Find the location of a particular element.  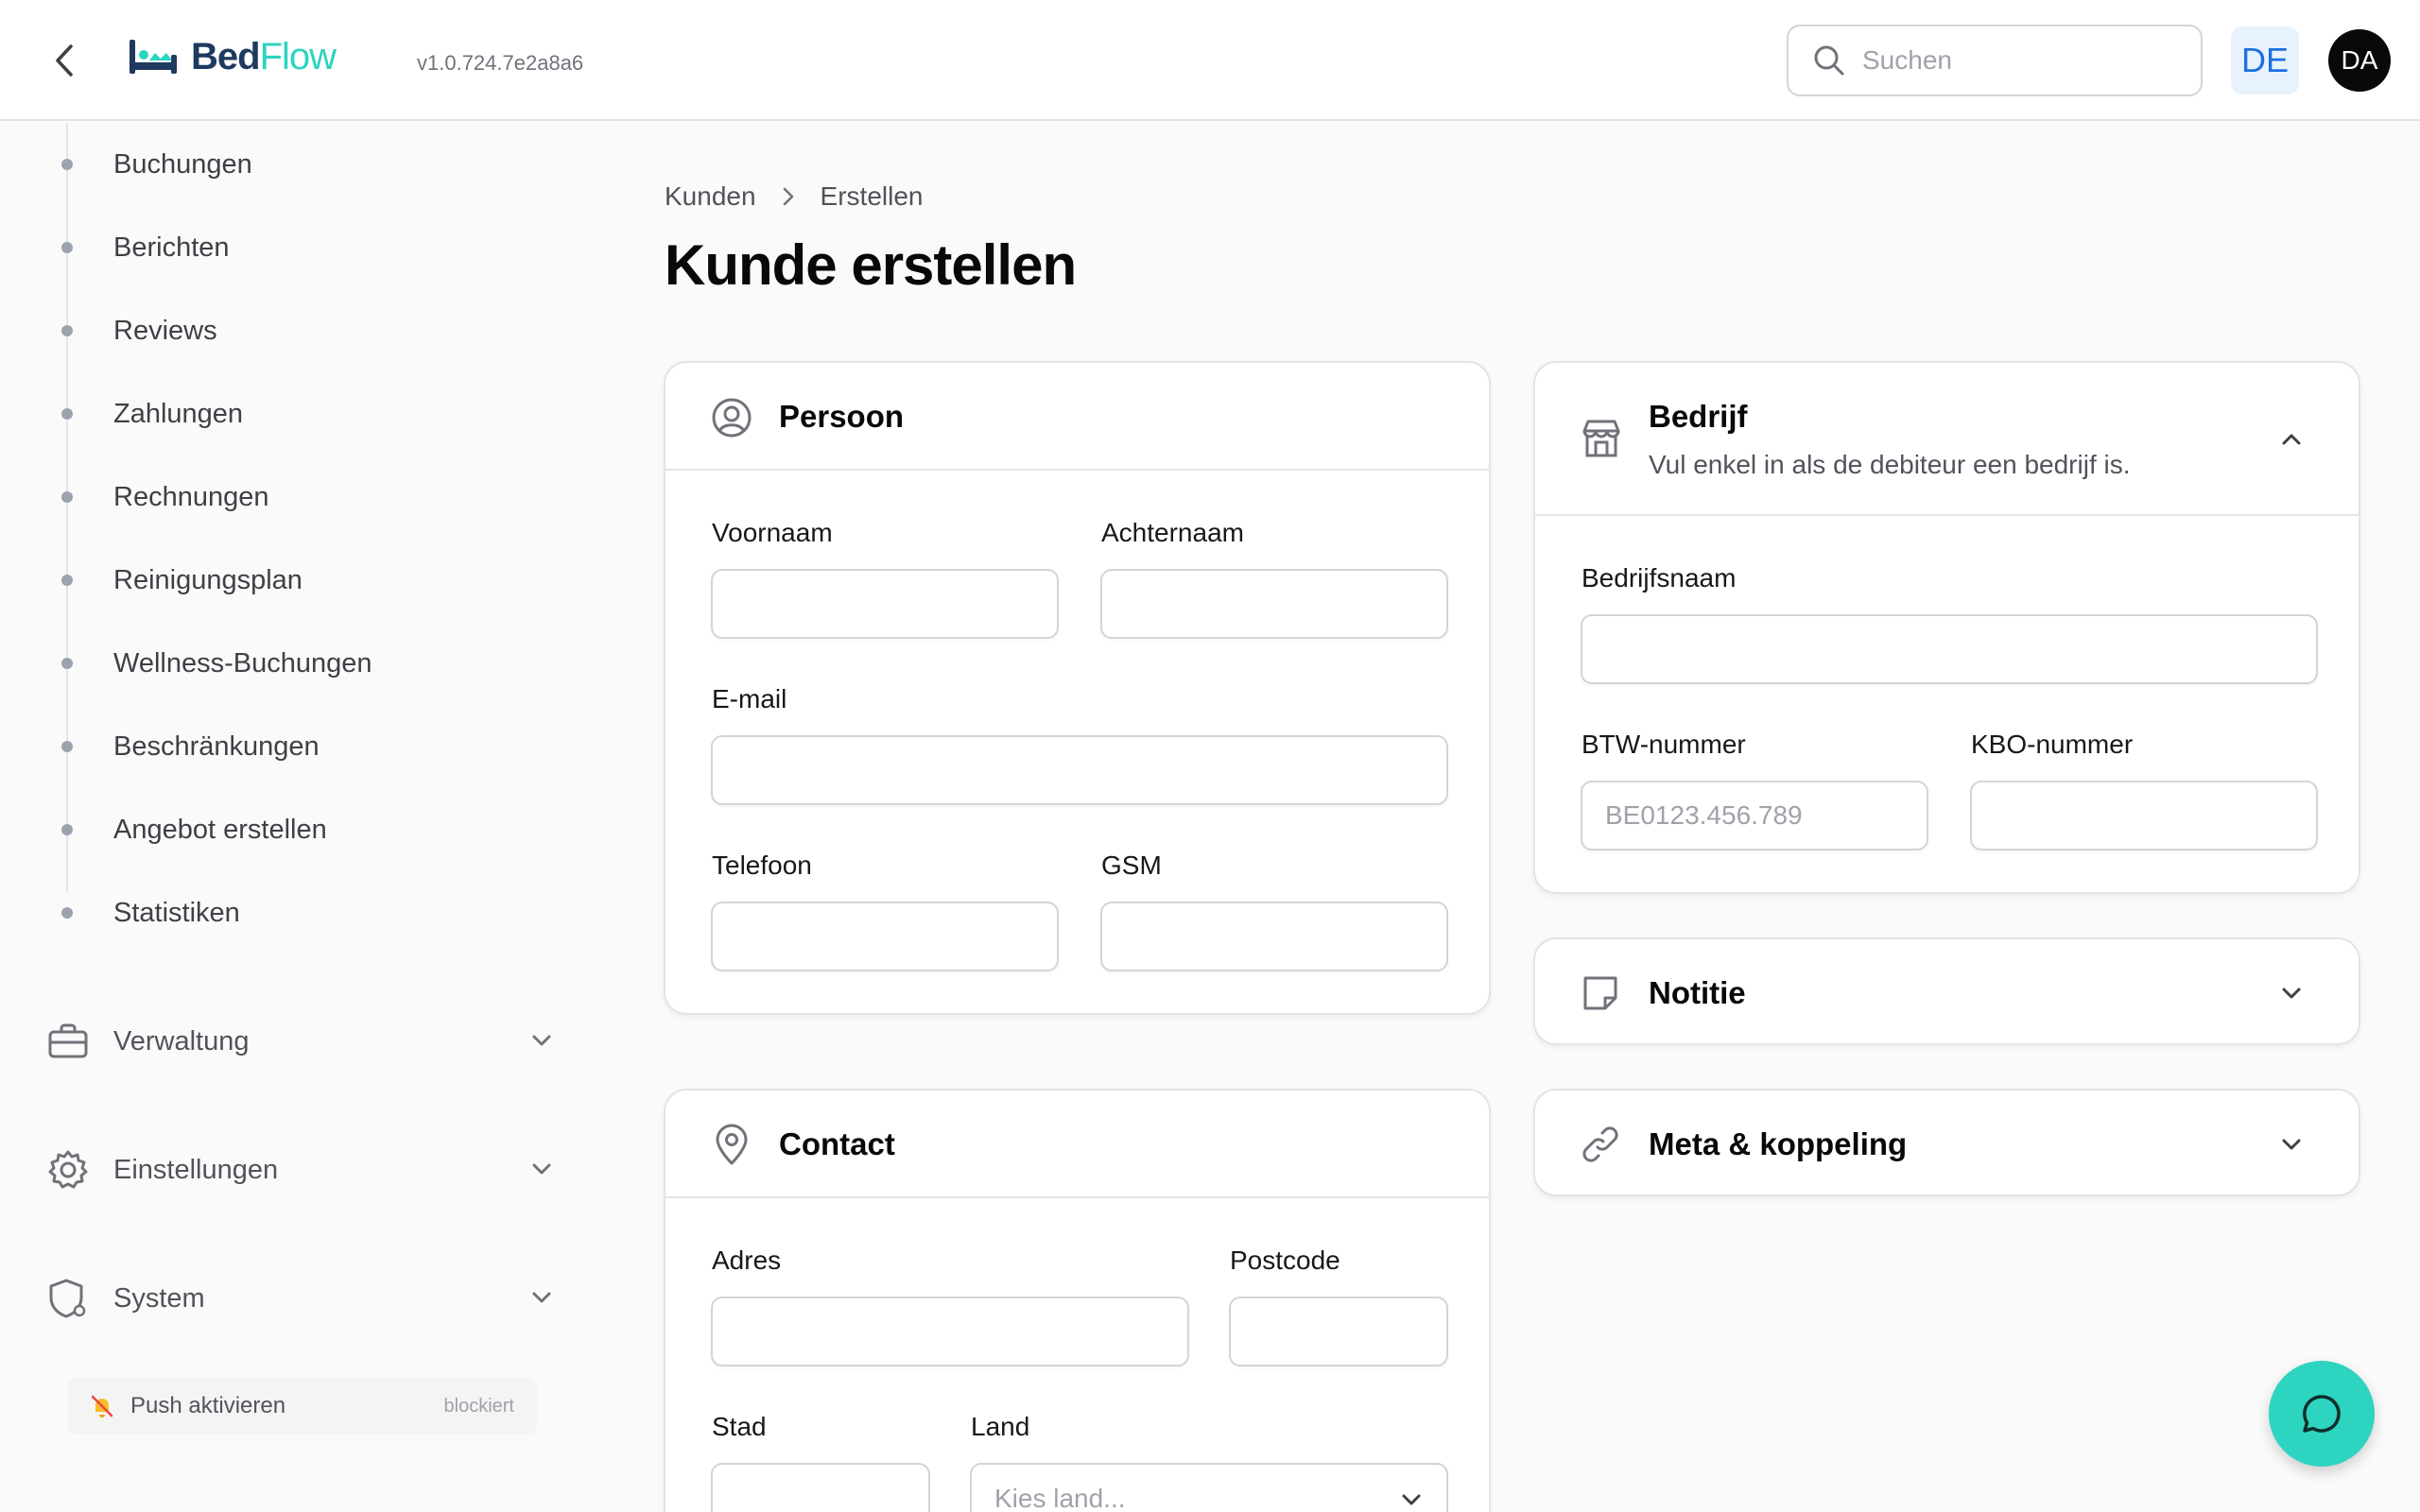

notitie-card: Notitie is located at coordinates (1947, 991).